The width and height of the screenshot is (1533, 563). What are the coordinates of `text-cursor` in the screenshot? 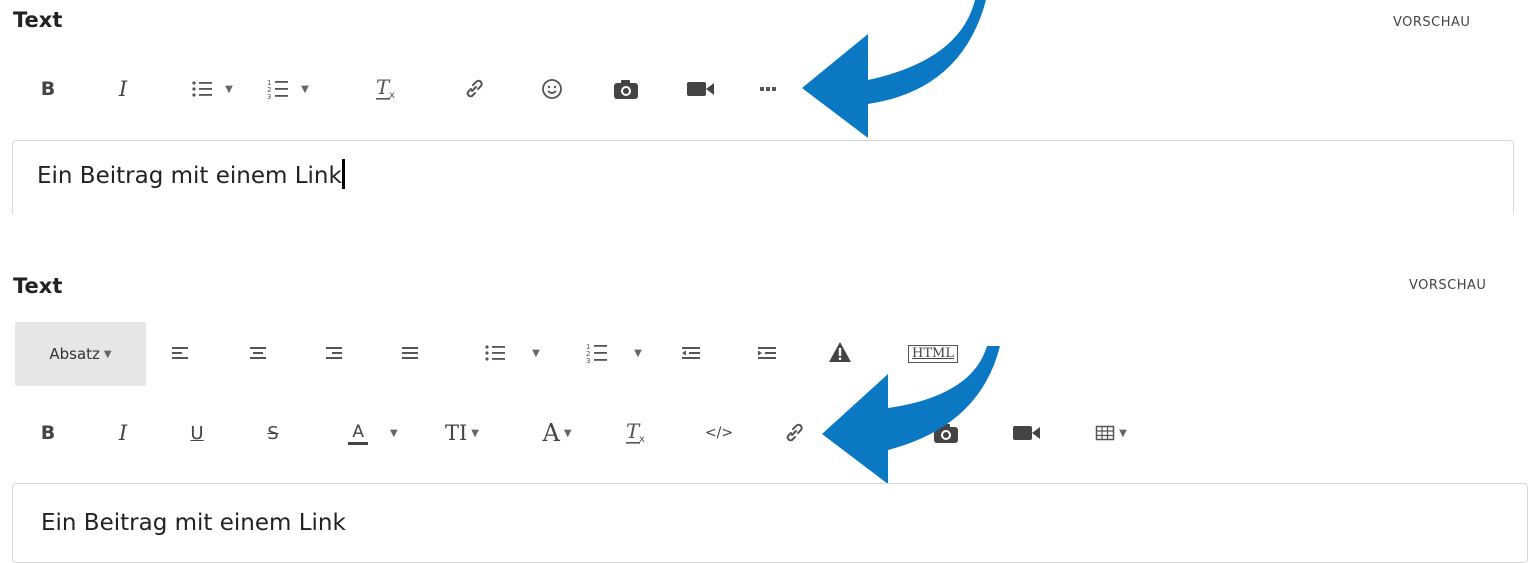 It's located at (343, 174).